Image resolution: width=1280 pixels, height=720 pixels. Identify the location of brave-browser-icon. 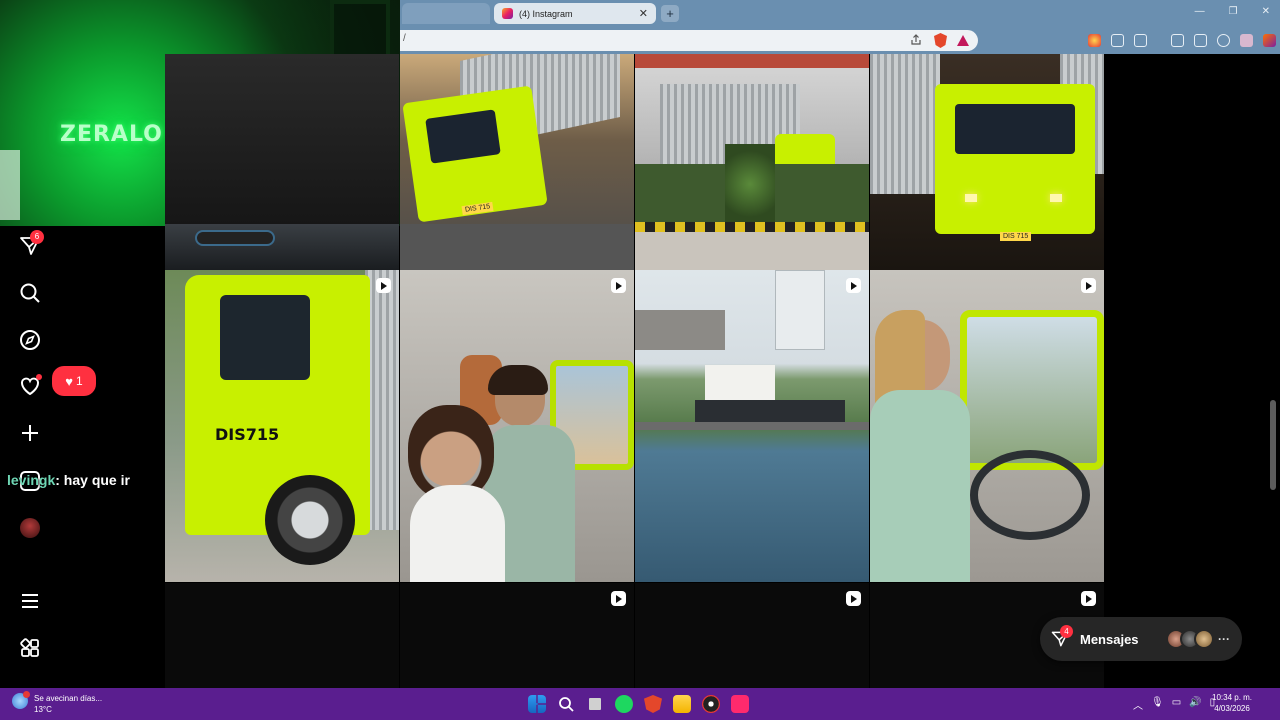
(653, 704).